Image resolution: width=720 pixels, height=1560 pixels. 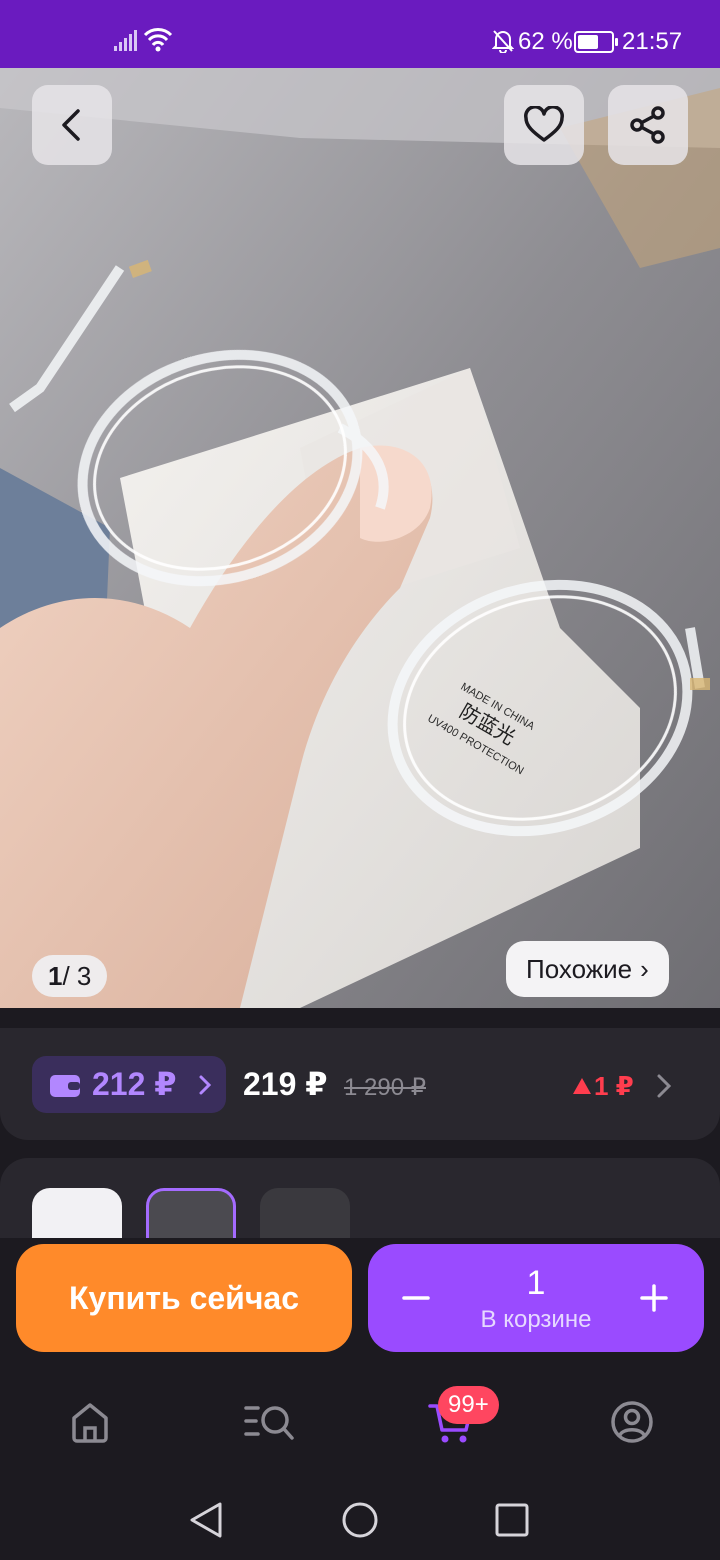 What do you see at coordinates (158, 40) in the screenshot?
I see `wifi-icon` at bounding box center [158, 40].